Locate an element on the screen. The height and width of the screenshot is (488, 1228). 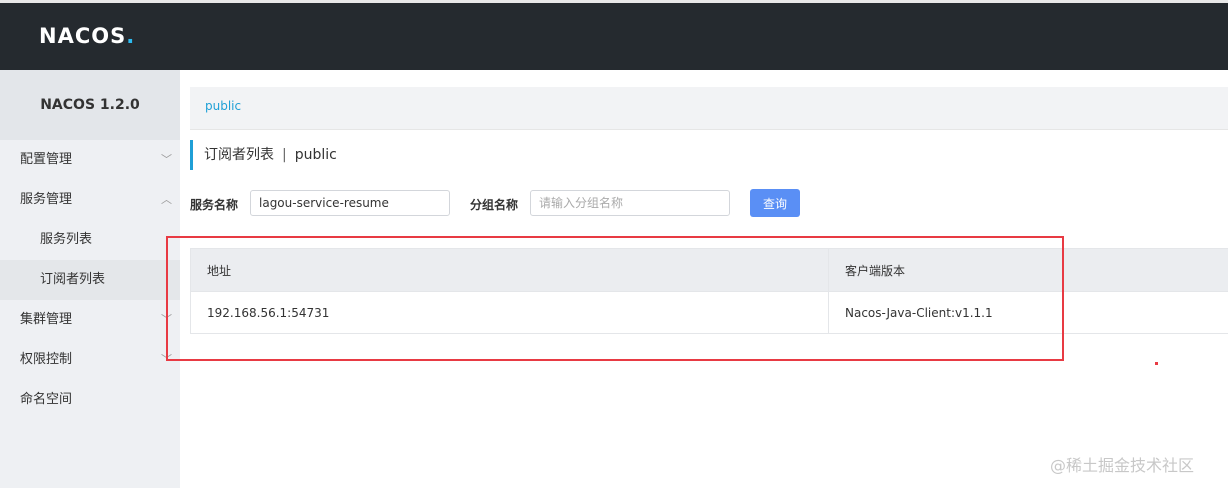
sidebar-item-service-list: 服务列表 is located at coordinates (90, 240).